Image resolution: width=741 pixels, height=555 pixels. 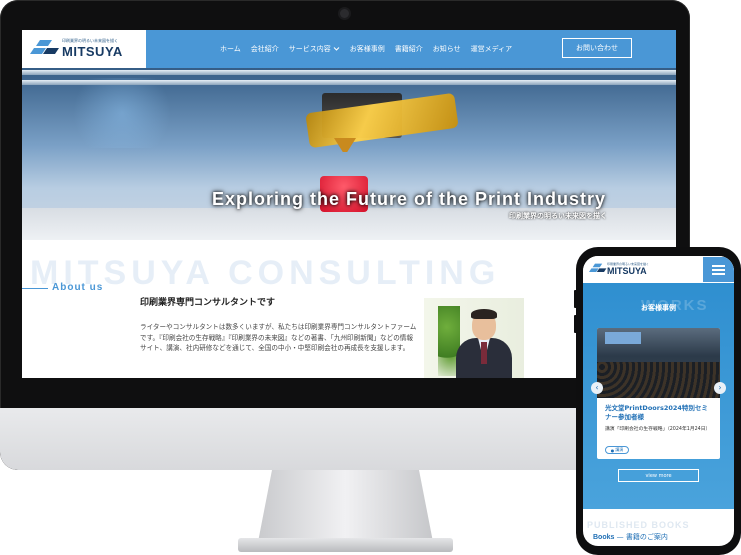 I want to click on contact-button: お問い合わせ, so click(x=597, y=48).